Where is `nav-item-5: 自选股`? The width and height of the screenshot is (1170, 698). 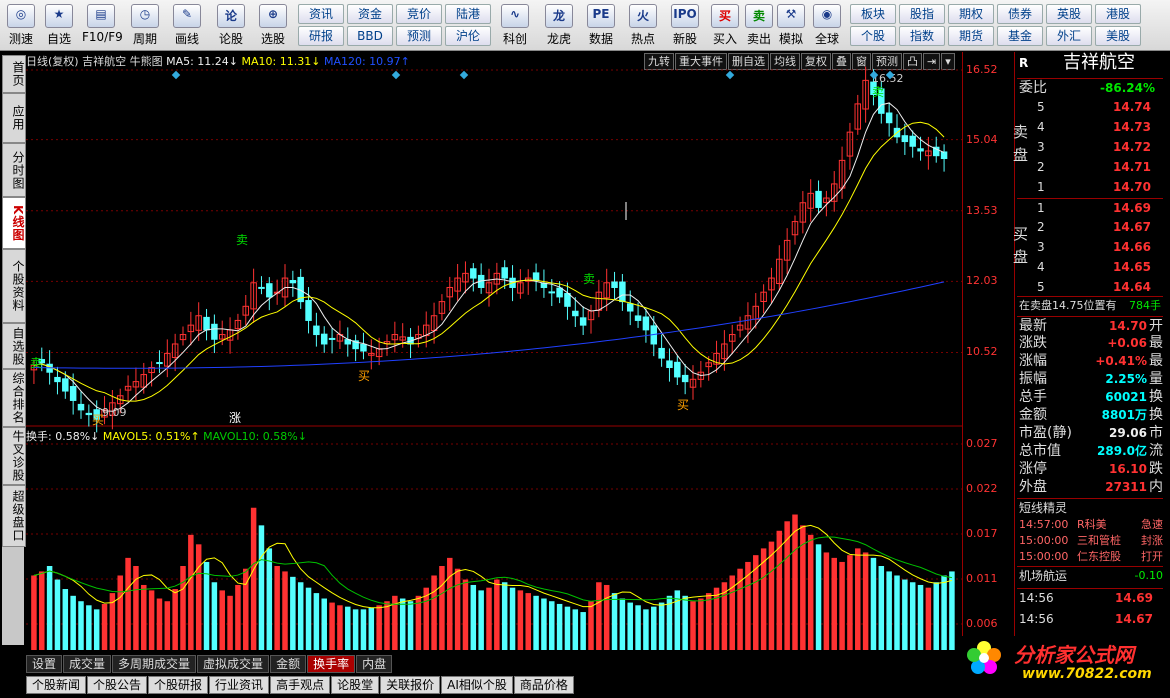
nav-item-5: 自选股 is located at coordinates (14, 346).